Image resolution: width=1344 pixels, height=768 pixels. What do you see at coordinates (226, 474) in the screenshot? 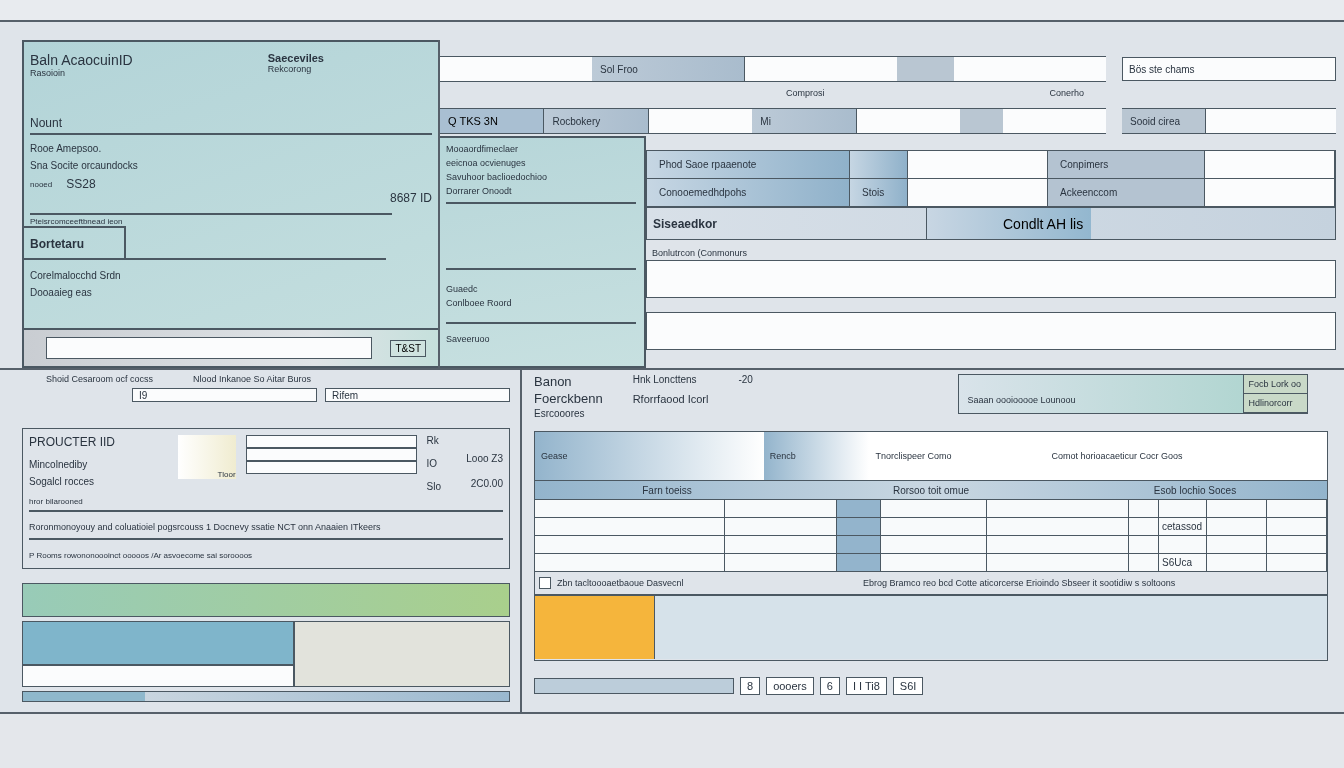
I see `field-tag: Tloor` at bounding box center [226, 474].